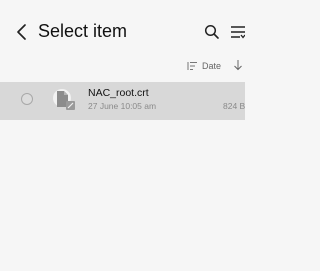 The width and height of the screenshot is (320, 271). I want to click on list-item: NAC_root.crt 27 June 10:05 am 824 B, so click(122, 101).